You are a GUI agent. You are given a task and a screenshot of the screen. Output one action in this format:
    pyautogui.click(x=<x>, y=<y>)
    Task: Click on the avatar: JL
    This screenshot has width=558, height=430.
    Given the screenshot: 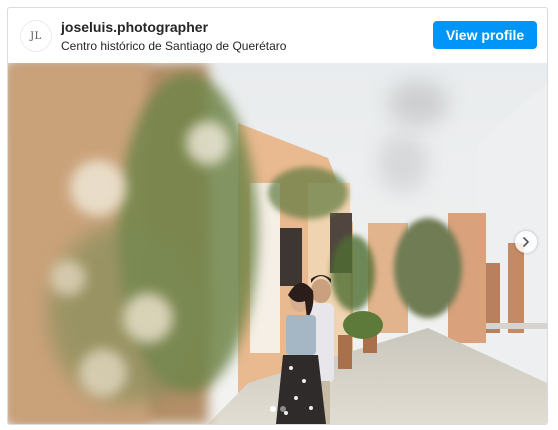 What is the action you would take?
    pyautogui.click(x=36, y=36)
    